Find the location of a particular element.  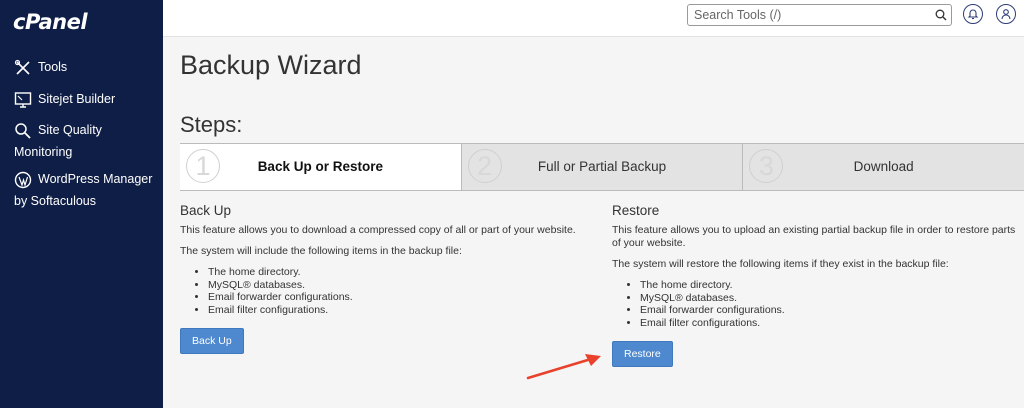

sidebar-item-label: WordPress Manager is located at coordinates (95, 179).